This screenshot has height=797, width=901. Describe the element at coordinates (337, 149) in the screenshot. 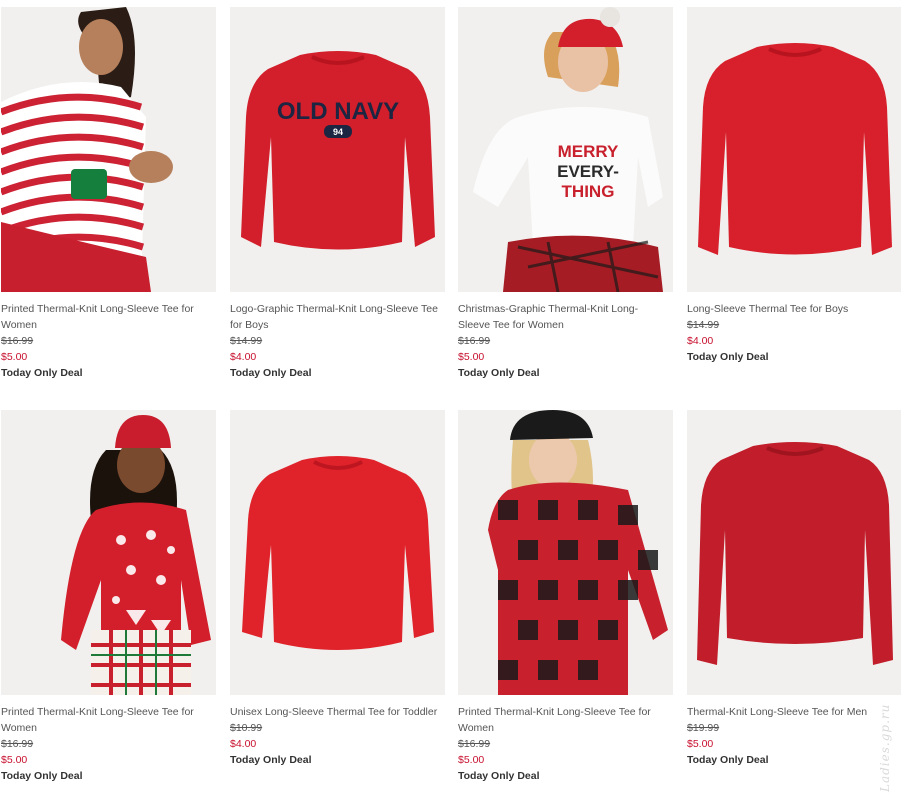

I see `product-image: OLD NAVY 94` at that location.